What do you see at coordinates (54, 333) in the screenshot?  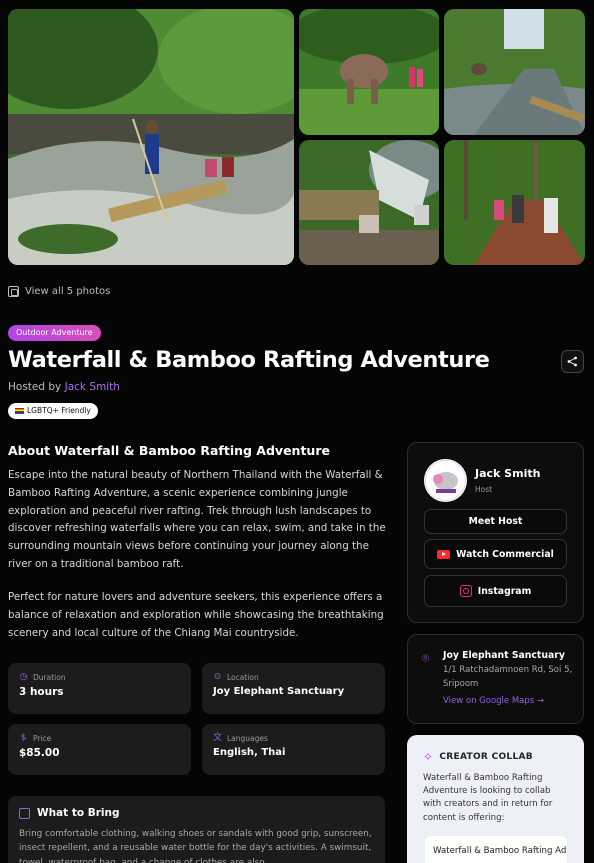 I see `category-tag: Outdoor Adventure` at bounding box center [54, 333].